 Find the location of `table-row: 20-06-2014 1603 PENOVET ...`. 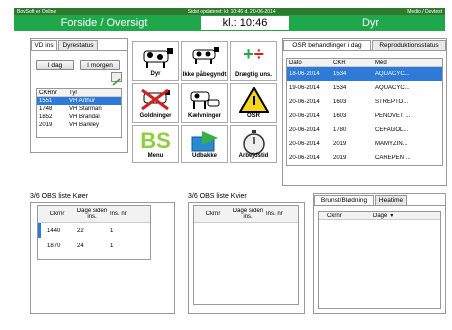

table-row: 20-06-2014 1603 PENOVET ... is located at coordinates (364, 116).